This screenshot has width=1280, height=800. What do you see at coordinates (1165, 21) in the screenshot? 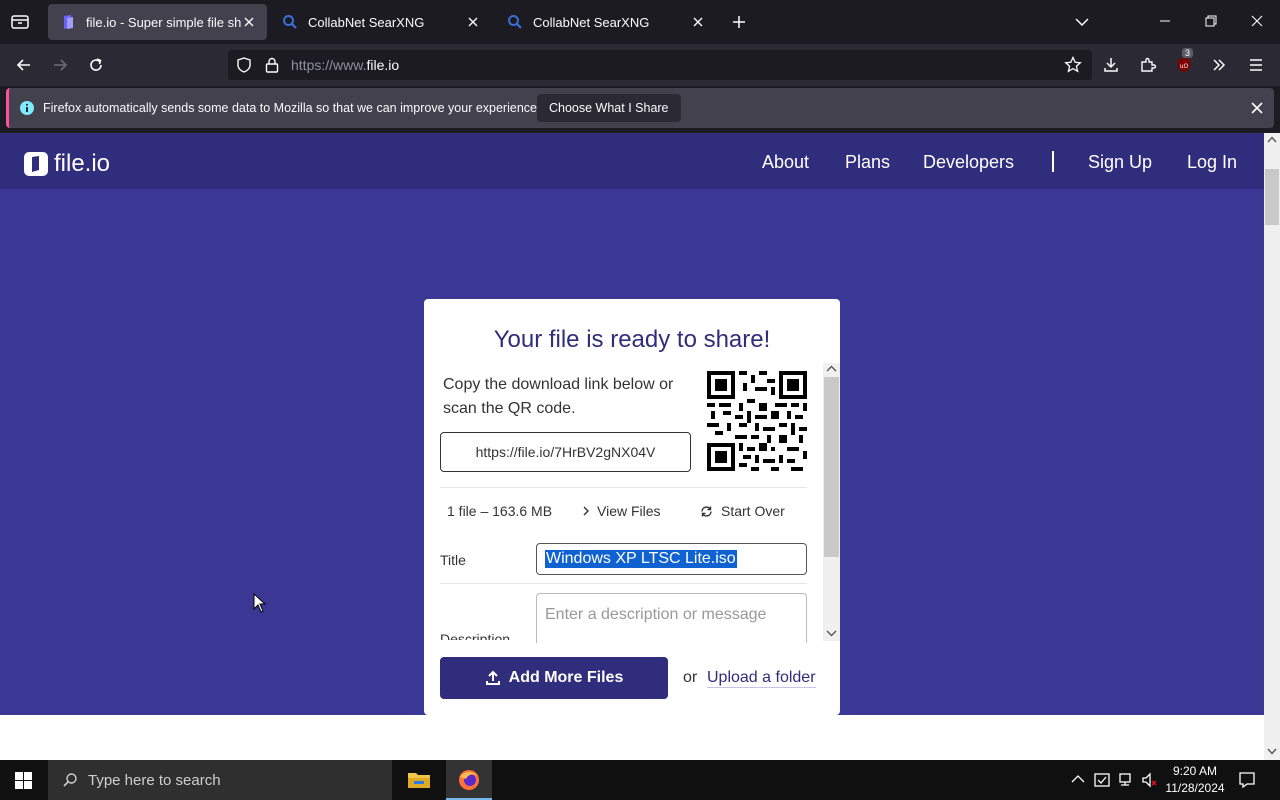
I see `minimize-icon` at bounding box center [1165, 21].